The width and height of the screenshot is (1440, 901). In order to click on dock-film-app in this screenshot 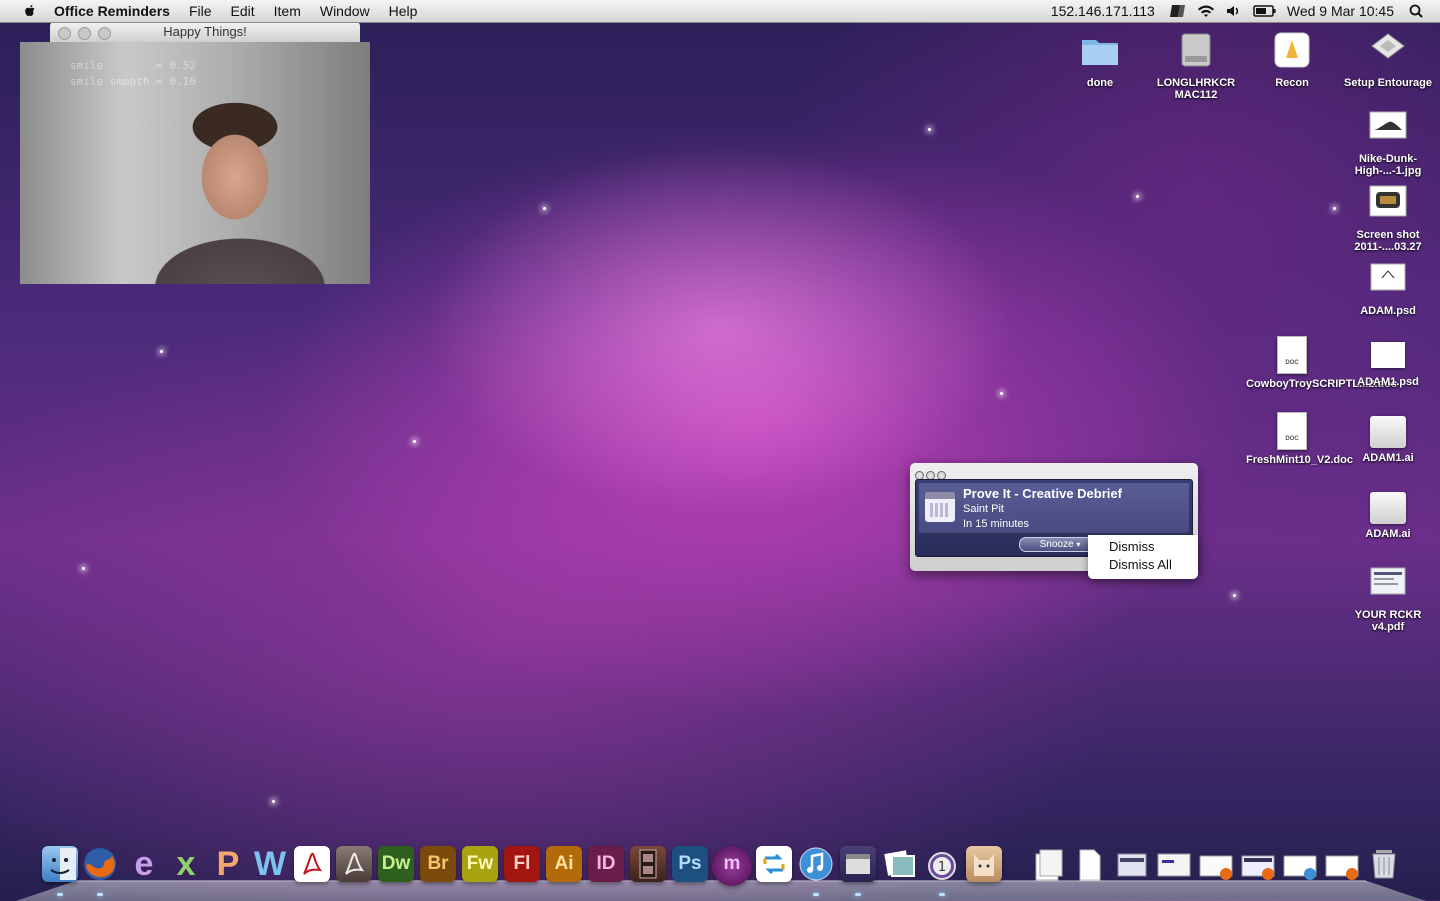, I will do `click(648, 864)`.